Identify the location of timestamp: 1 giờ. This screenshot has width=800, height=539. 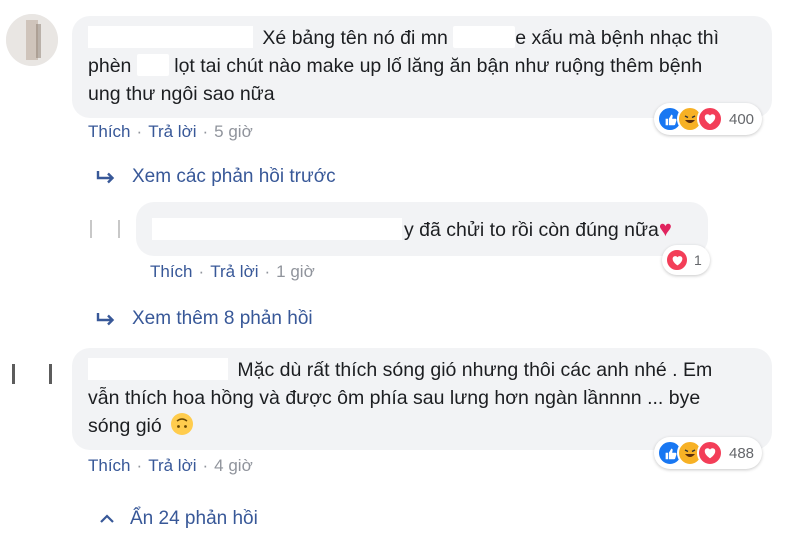
(295, 271).